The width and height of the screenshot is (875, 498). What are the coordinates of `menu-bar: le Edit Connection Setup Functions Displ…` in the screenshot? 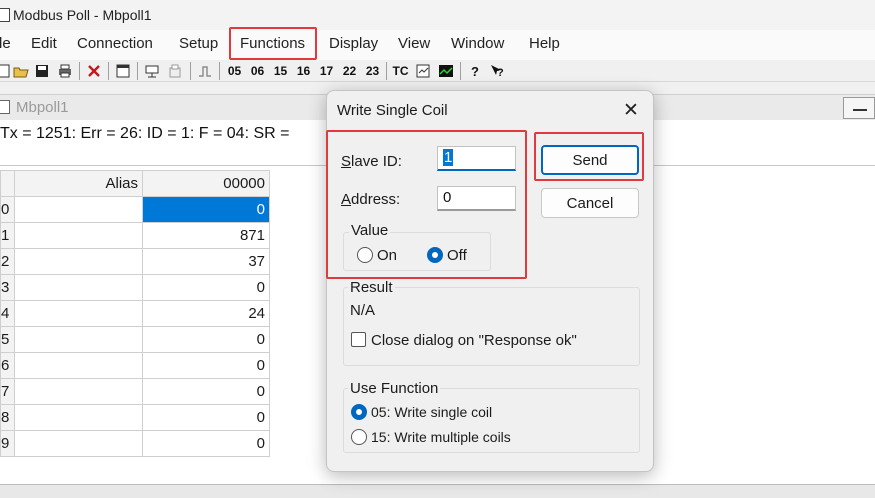 It's located at (437, 45).